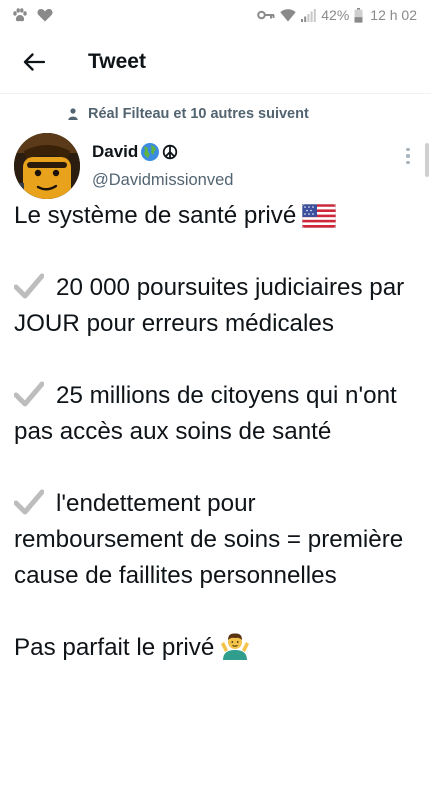 The height and width of the screenshot is (800, 431). I want to click on more-options-button, so click(408, 156).